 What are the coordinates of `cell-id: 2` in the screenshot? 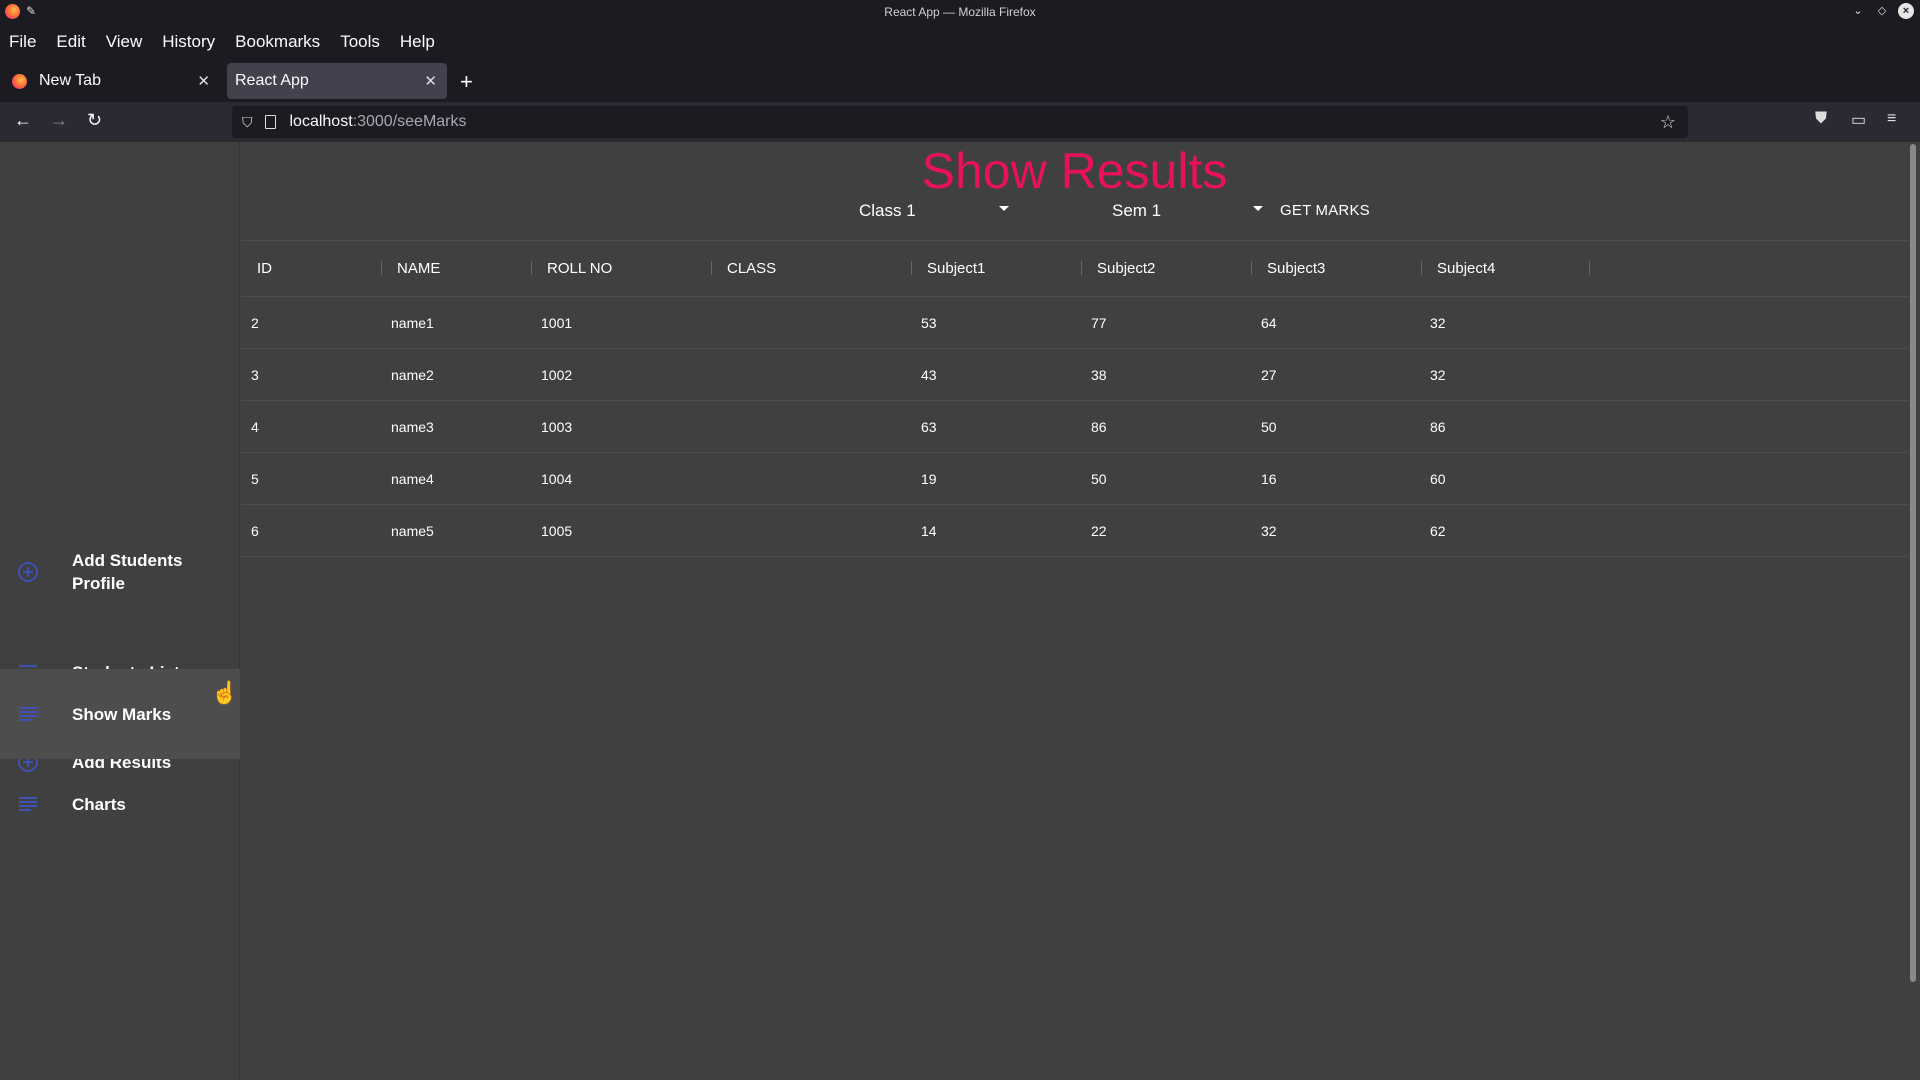 It's located at (255, 323).